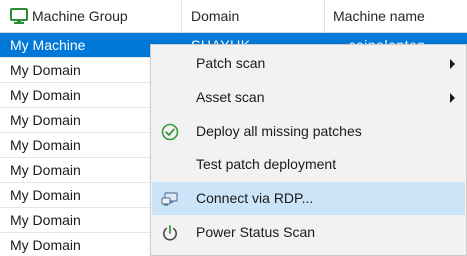 This screenshot has height=256, width=467. I want to click on menu-item-label: Patch scan, so click(231, 63).